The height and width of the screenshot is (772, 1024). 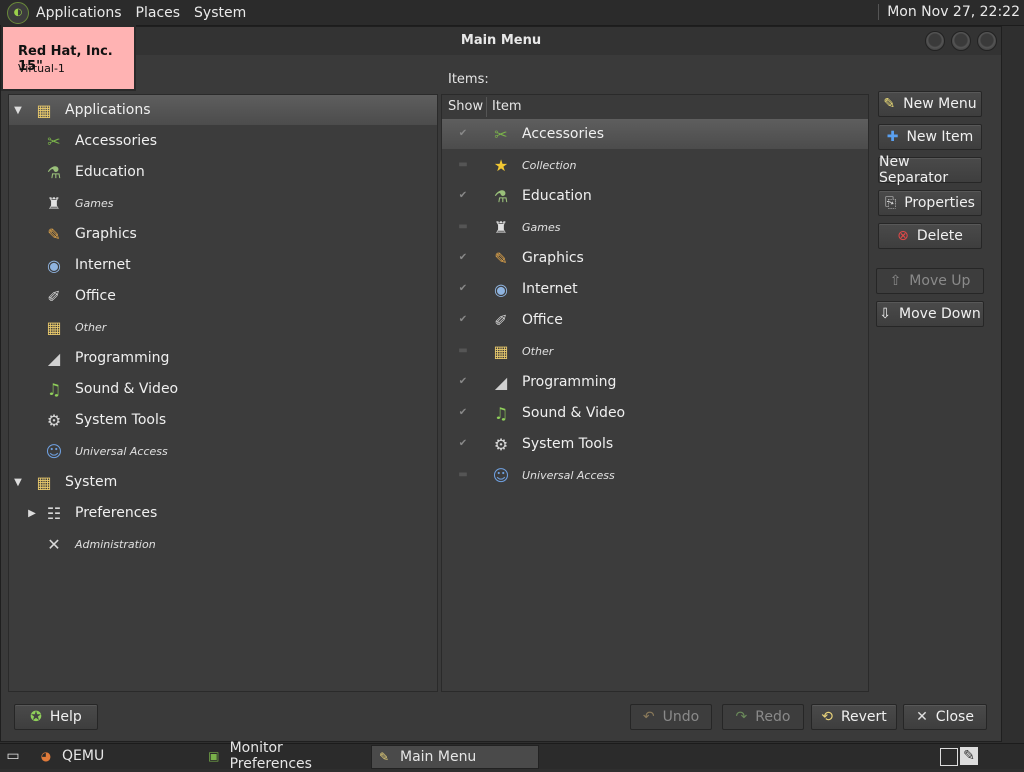 What do you see at coordinates (930, 236) in the screenshot?
I see `delete-button: ⊗ Delete` at bounding box center [930, 236].